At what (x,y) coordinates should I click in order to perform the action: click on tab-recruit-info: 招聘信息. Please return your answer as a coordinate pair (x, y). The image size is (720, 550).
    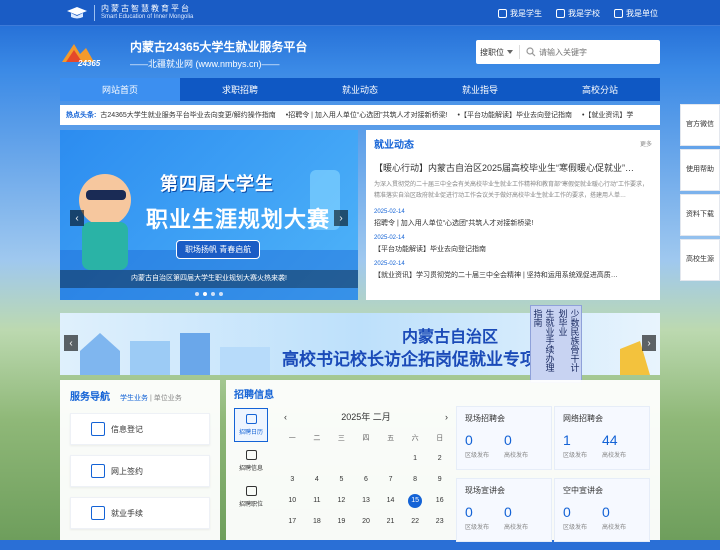
    Looking at the image, I should click on (251, 461).